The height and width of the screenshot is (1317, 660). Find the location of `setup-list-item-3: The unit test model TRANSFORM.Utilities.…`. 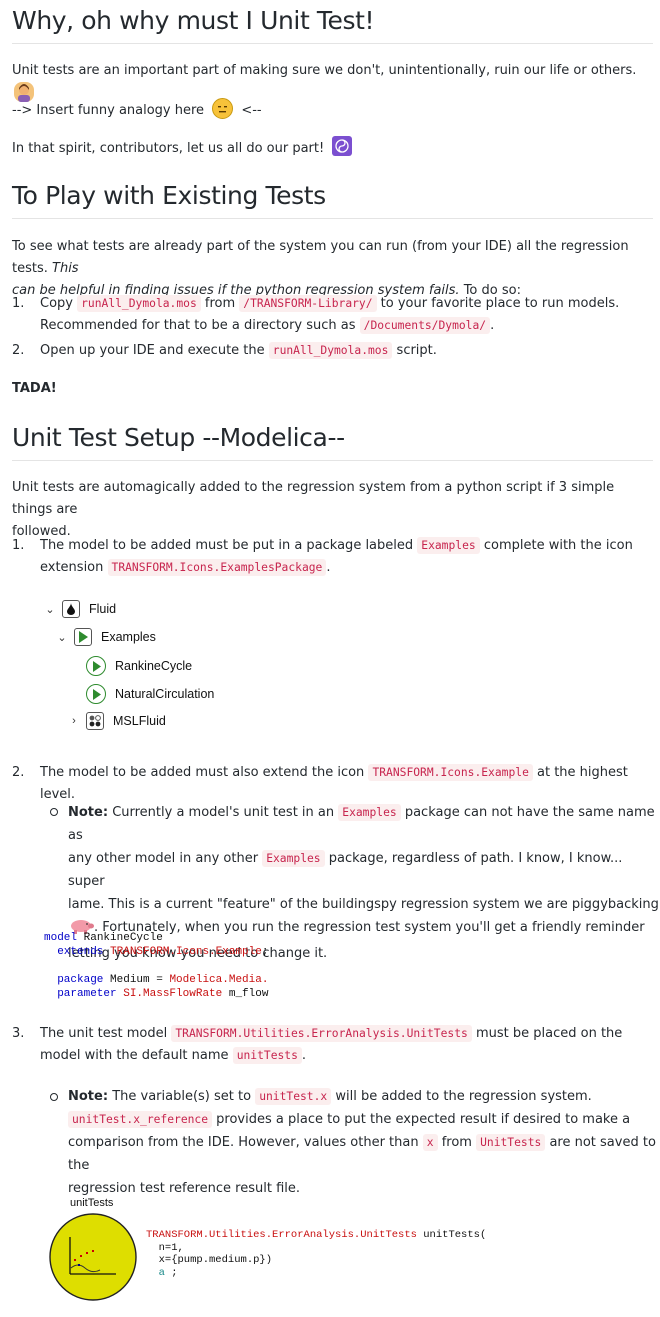

setup-list-item-3: The unit test model TRANSFORM.Utilities.… is located at coordinates (331, 1044).